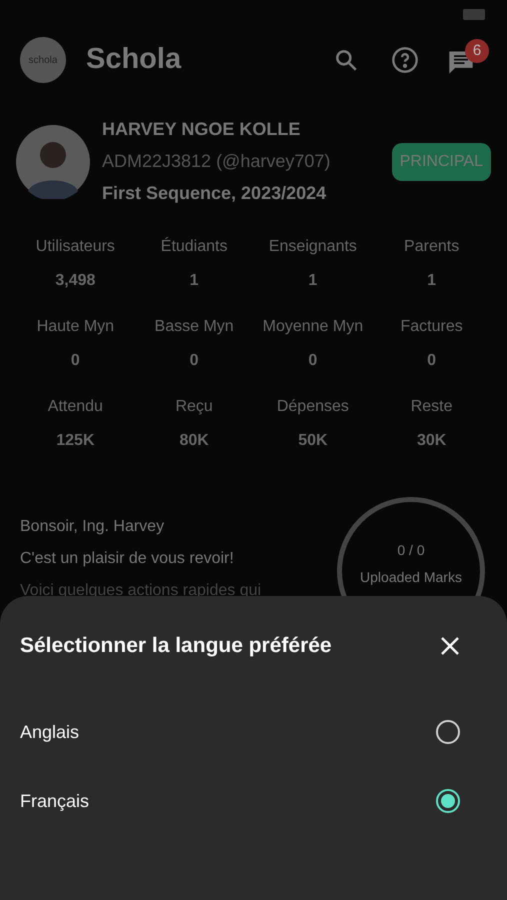 The width and height of the screenshot is (507, 900). What do you see at coordinates (215, 193) in the screenshot?
I see `term-label: First Sequence, 2023/2024` at bounding box center [215, 193].